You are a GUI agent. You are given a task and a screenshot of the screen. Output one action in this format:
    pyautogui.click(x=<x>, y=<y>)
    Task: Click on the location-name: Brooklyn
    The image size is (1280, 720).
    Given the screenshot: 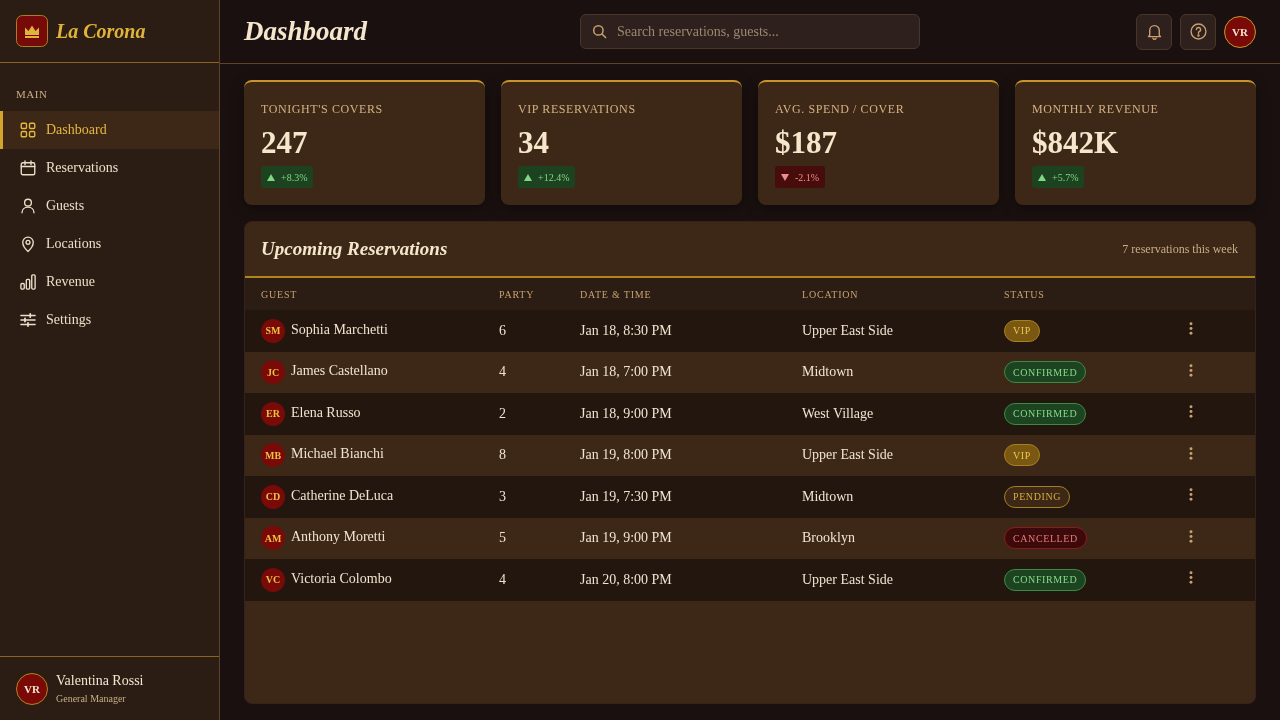 What is the action you would take?
    pyautogui.click(x=828, y=538)
    